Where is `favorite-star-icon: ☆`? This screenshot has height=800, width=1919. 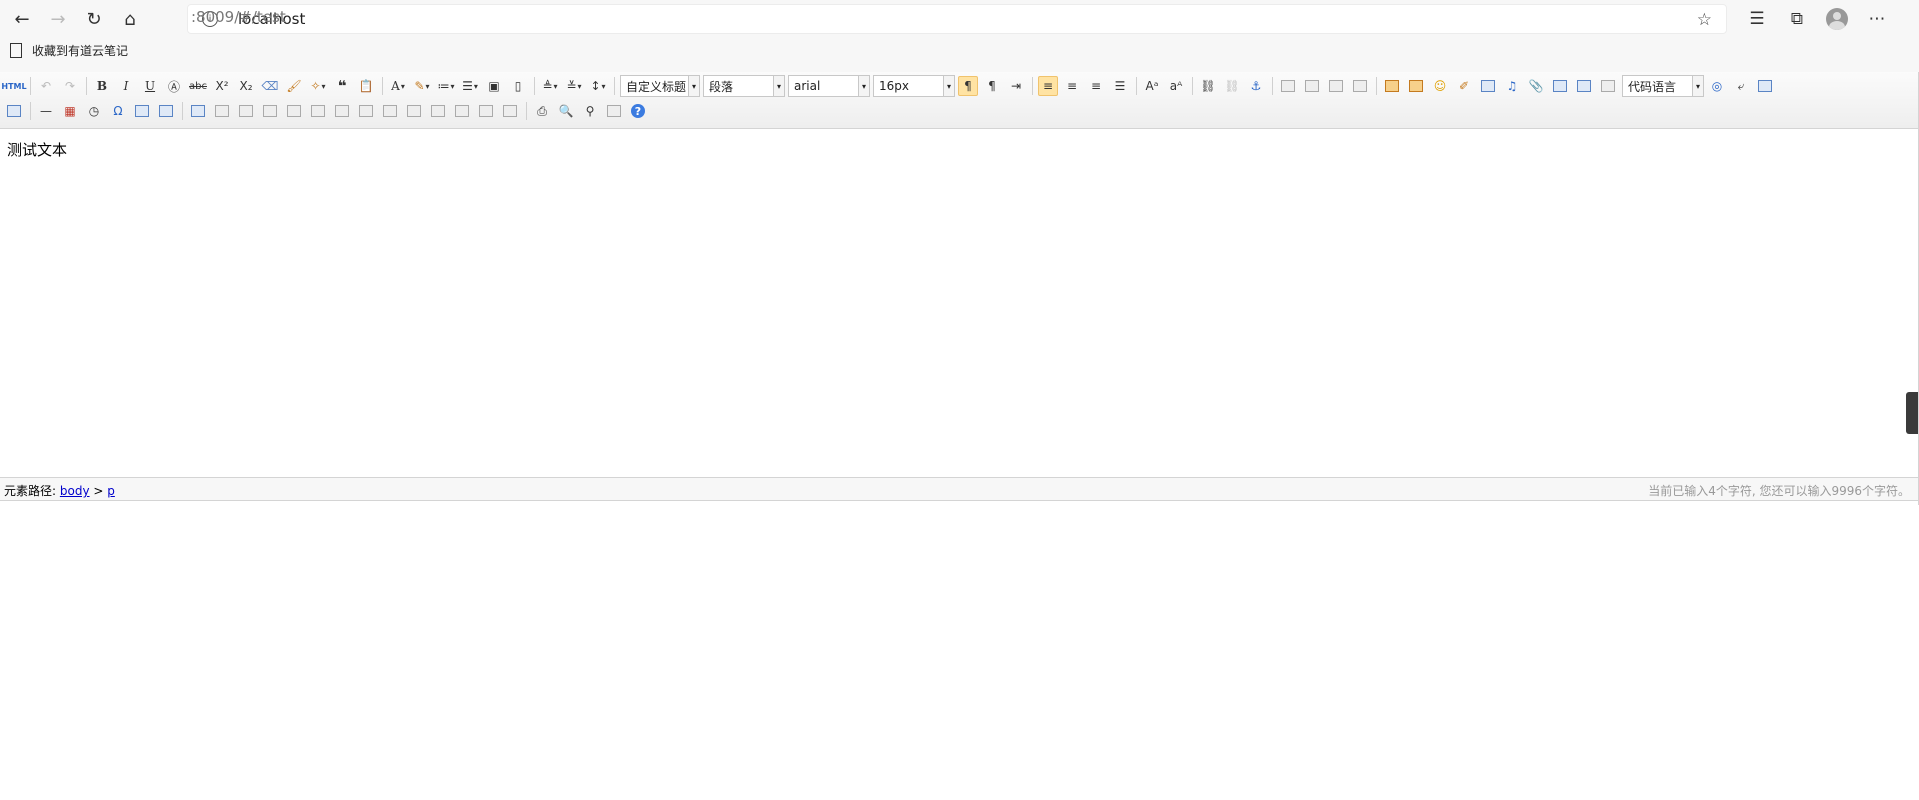 favorite-star-icon: ☆ is located at coordinates (1704, 20).